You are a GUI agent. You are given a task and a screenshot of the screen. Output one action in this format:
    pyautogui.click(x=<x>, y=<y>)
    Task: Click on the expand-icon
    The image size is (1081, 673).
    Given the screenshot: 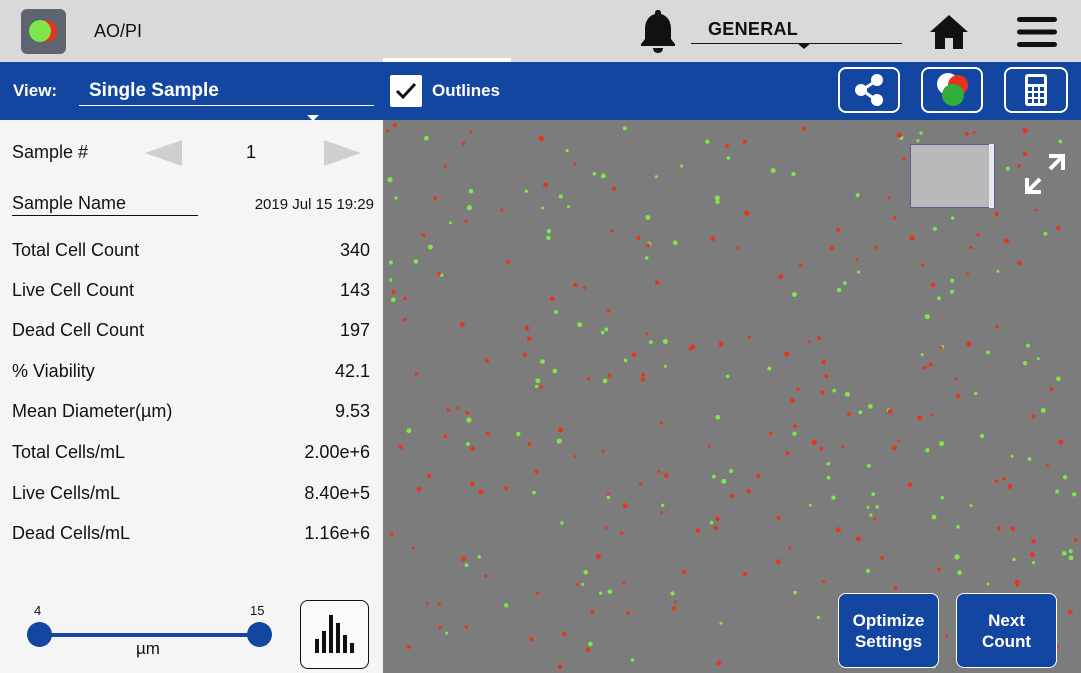 What is the action you would take?
    pyautogui.click(x=1045, y=174)
    